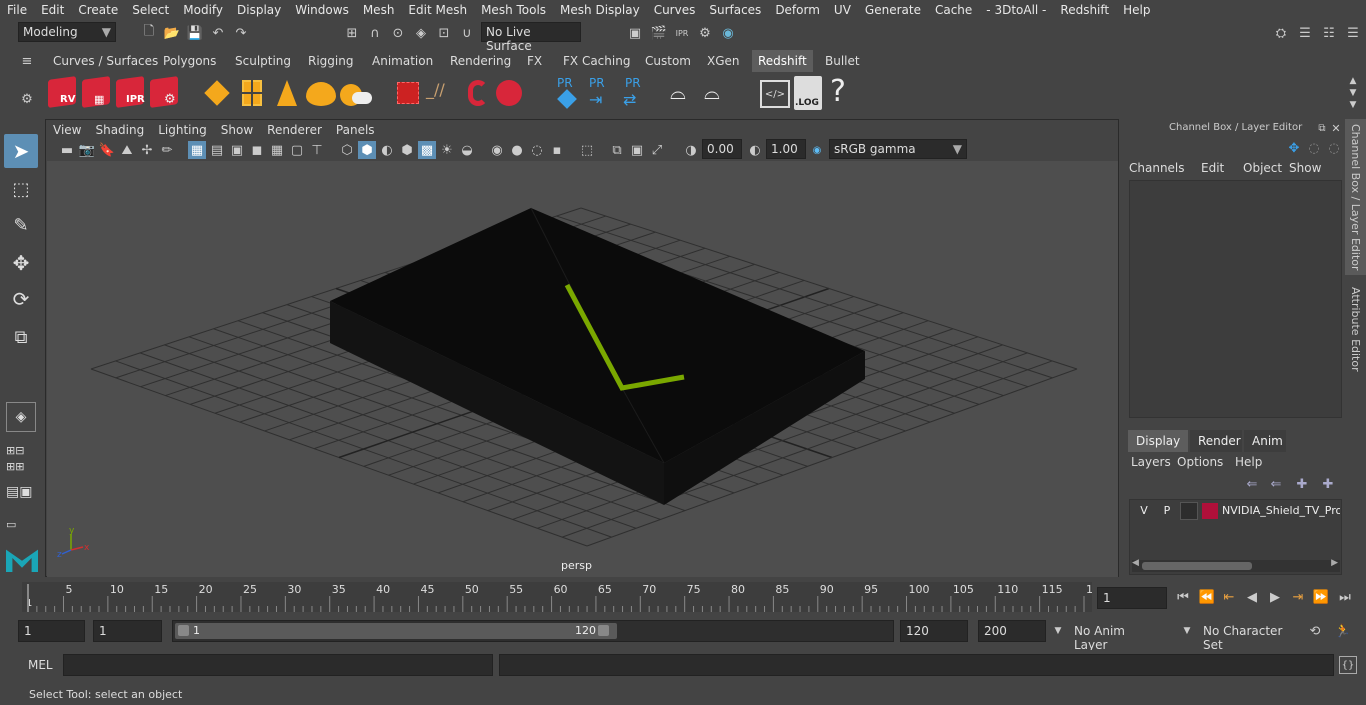 The image size is (1366, 705). I want to click on frame-all-icon: ⤢, so click(657, 150).